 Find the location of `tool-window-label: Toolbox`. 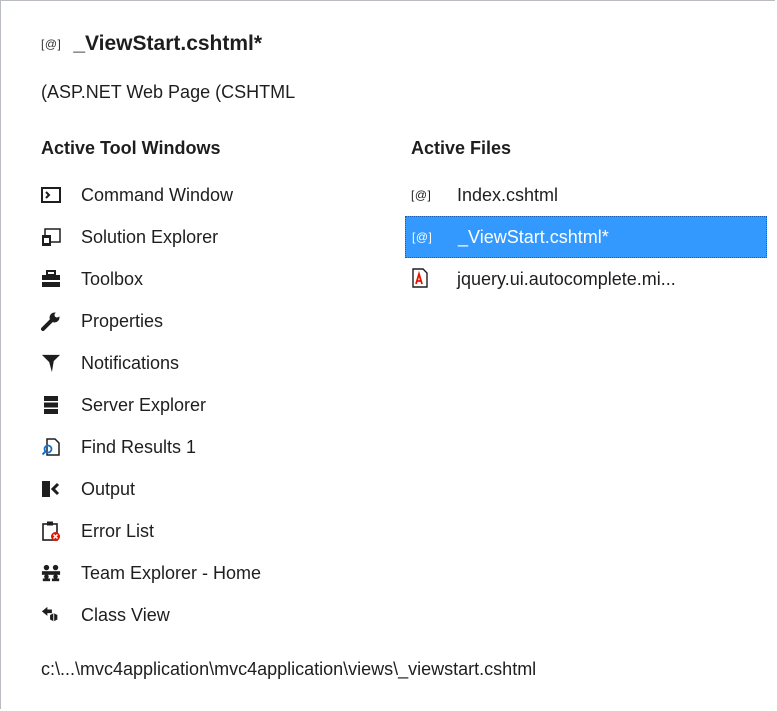

tool-window-label: Toolbox is located at coordinates (112, 278).